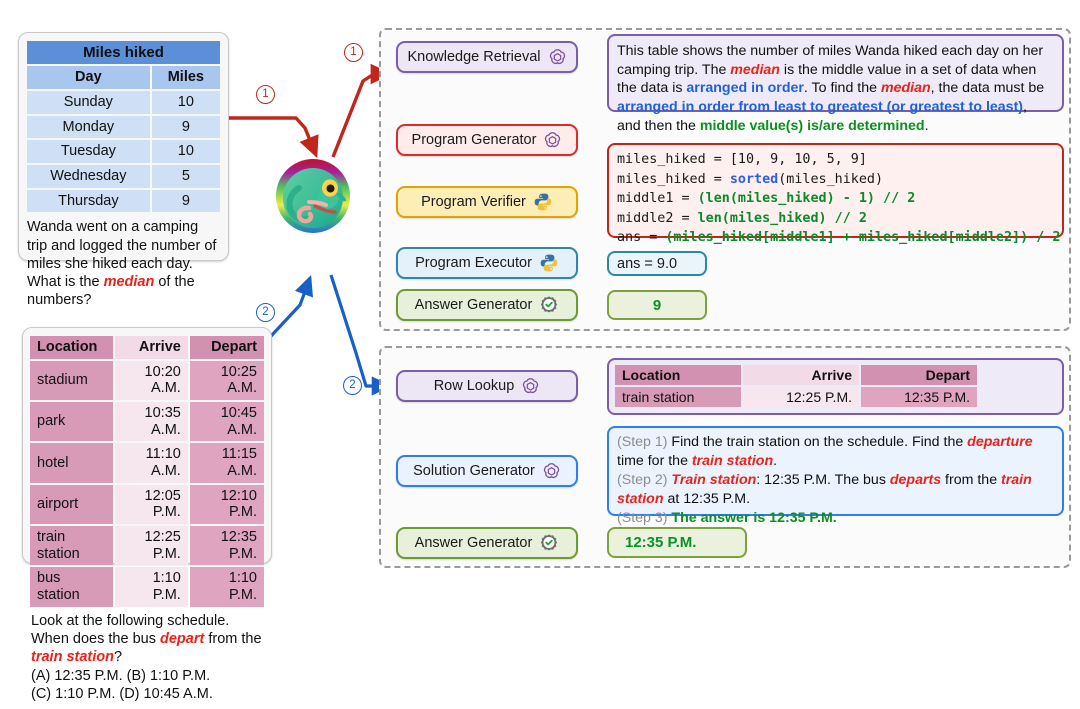 The width and height of the screenshot is (1080, 709). Describe the element at coordinates (88, 176) in the screenshot. I see `cell-day: Wednesday` at that location.